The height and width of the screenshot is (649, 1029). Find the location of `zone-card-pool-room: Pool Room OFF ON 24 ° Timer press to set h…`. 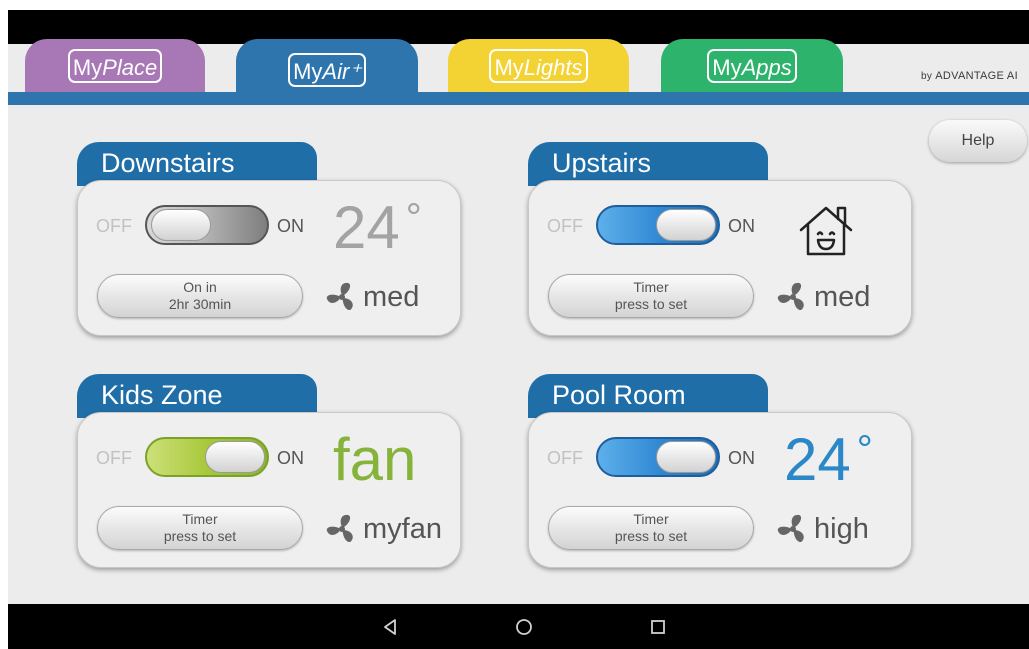

zone-card-pool-room: Pool Room OFF ON 24 ° Timer press to set h… is located at coordinates (720, 472).